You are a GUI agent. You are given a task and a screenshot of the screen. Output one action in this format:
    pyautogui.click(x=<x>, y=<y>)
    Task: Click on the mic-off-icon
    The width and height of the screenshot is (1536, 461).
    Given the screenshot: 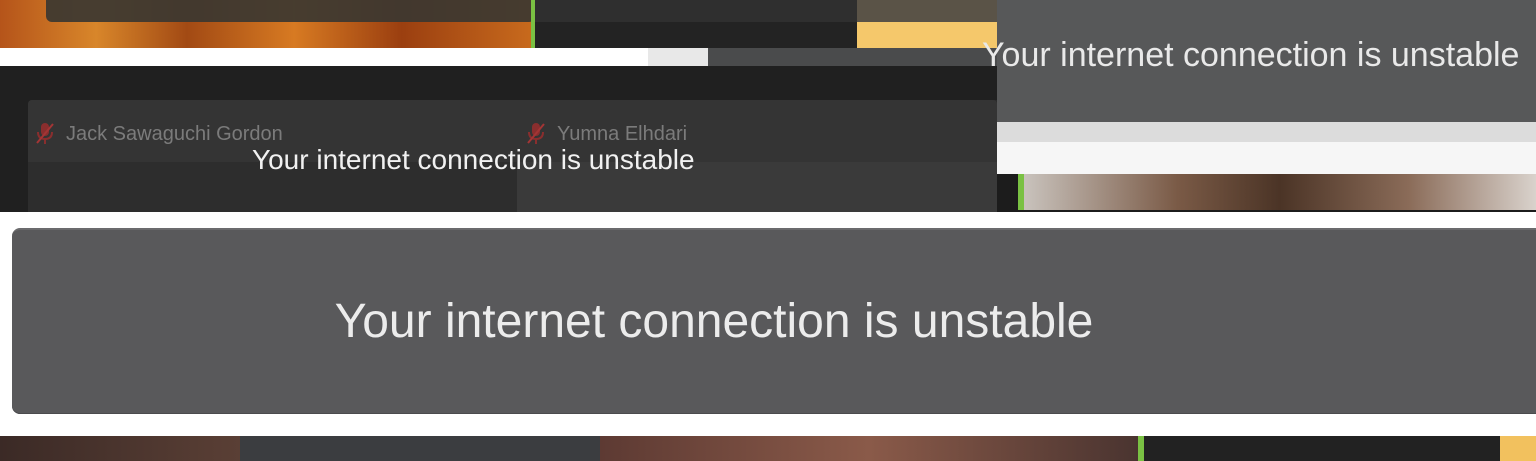 What is the action you would take?
    pyautogui.click(x=45, y=133)
    